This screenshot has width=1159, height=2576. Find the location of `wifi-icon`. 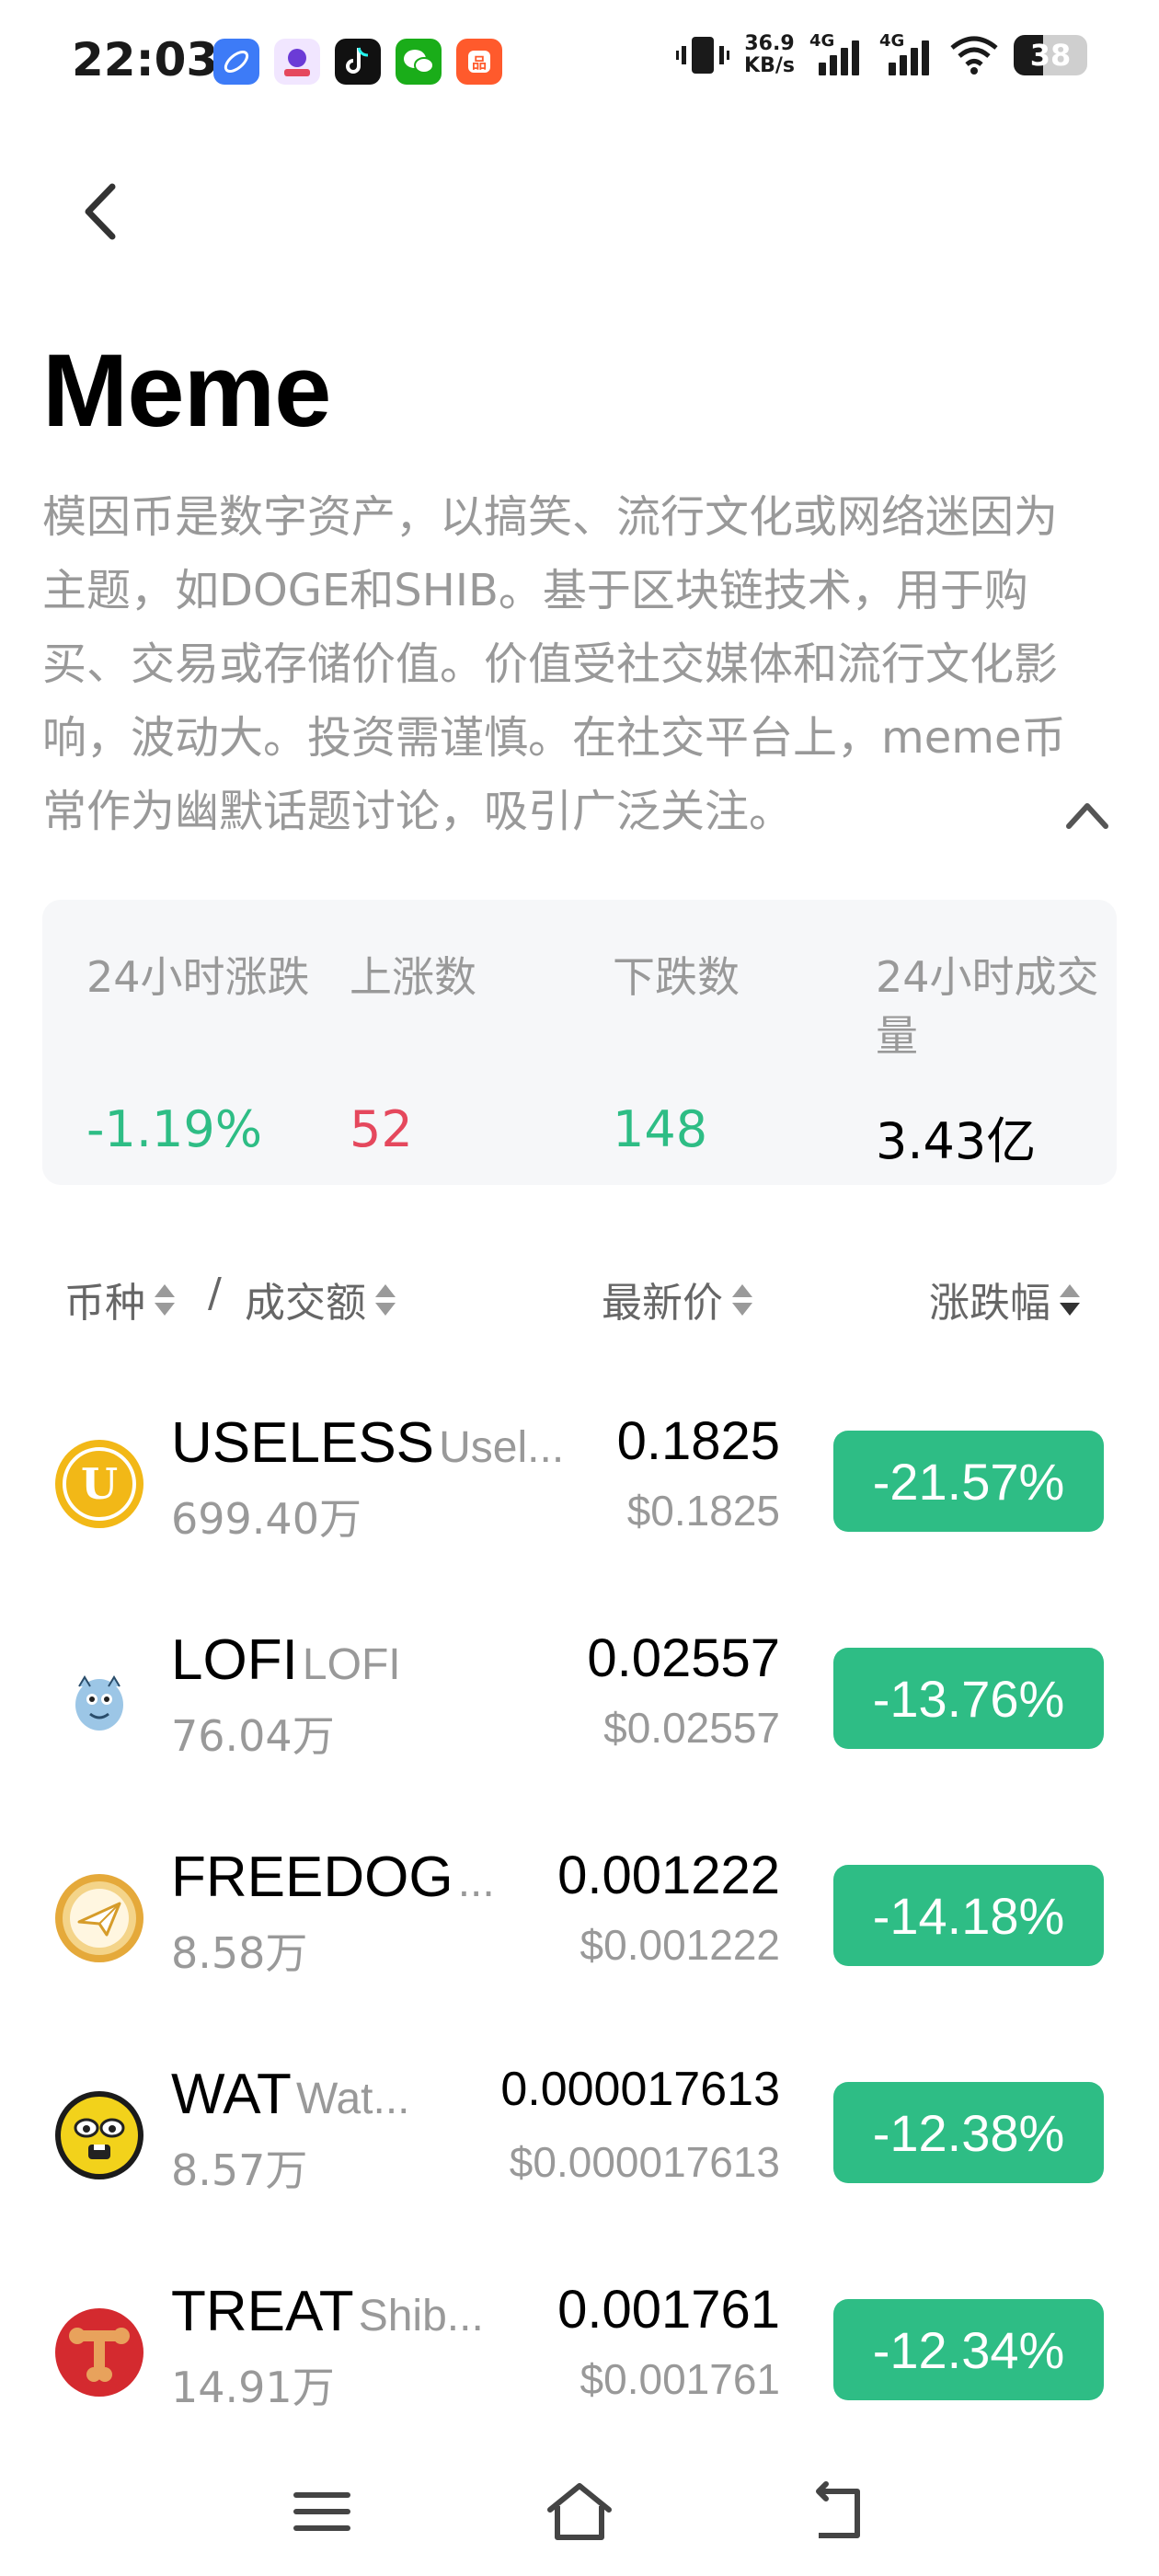

wifi-icon is located at coordinates (974, 55).